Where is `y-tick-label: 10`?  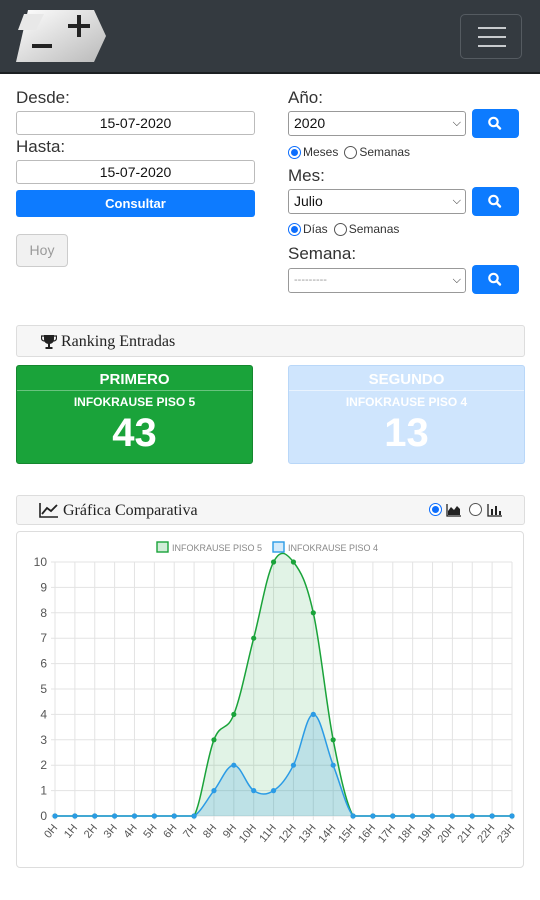
y-tick-label: 10 is located at coordinates (41, 562).